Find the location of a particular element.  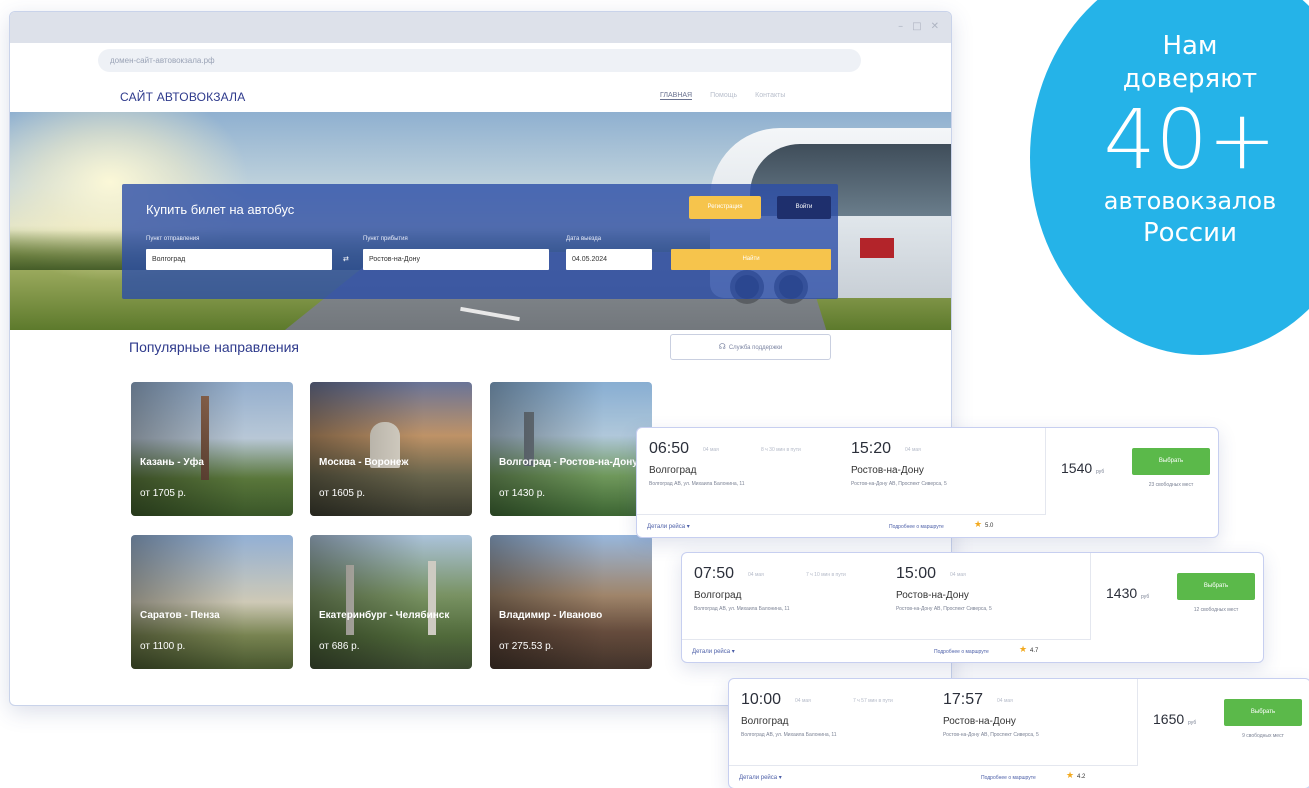

minimize-icon: – is located at coordinates (900, 27).